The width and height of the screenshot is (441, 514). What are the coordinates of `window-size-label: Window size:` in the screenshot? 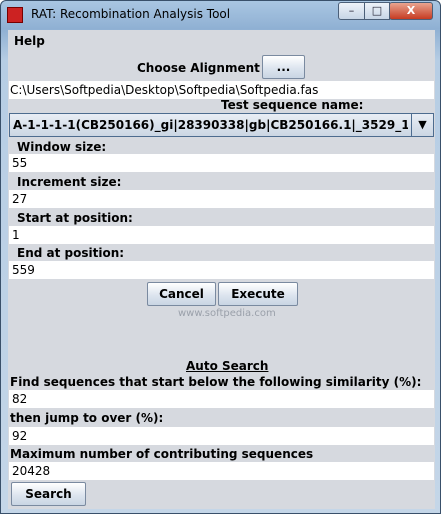 It's located at (62, 147).